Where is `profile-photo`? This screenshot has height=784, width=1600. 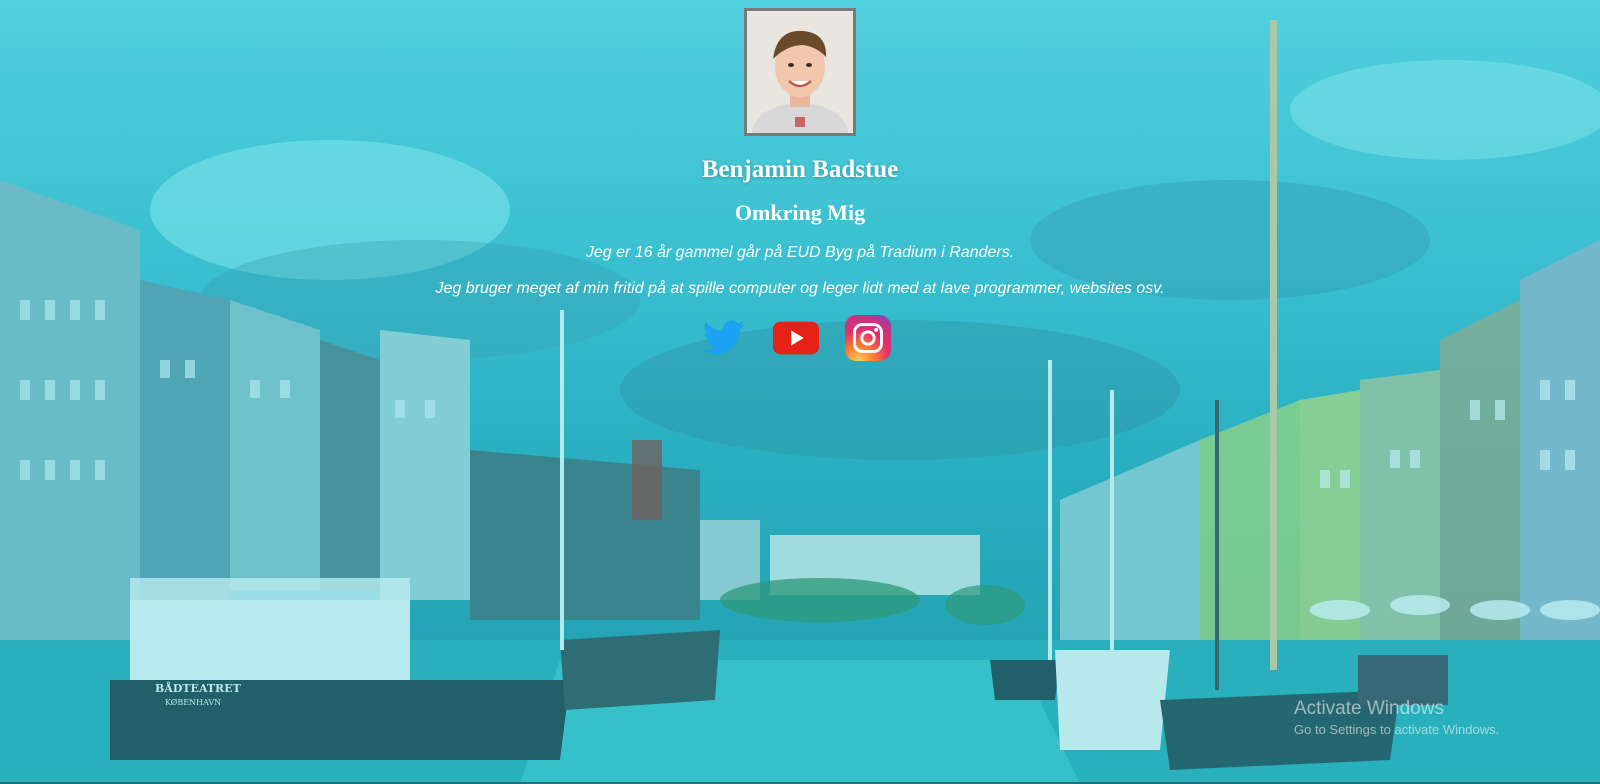 profile-photo is located at coordinates (800, 72).